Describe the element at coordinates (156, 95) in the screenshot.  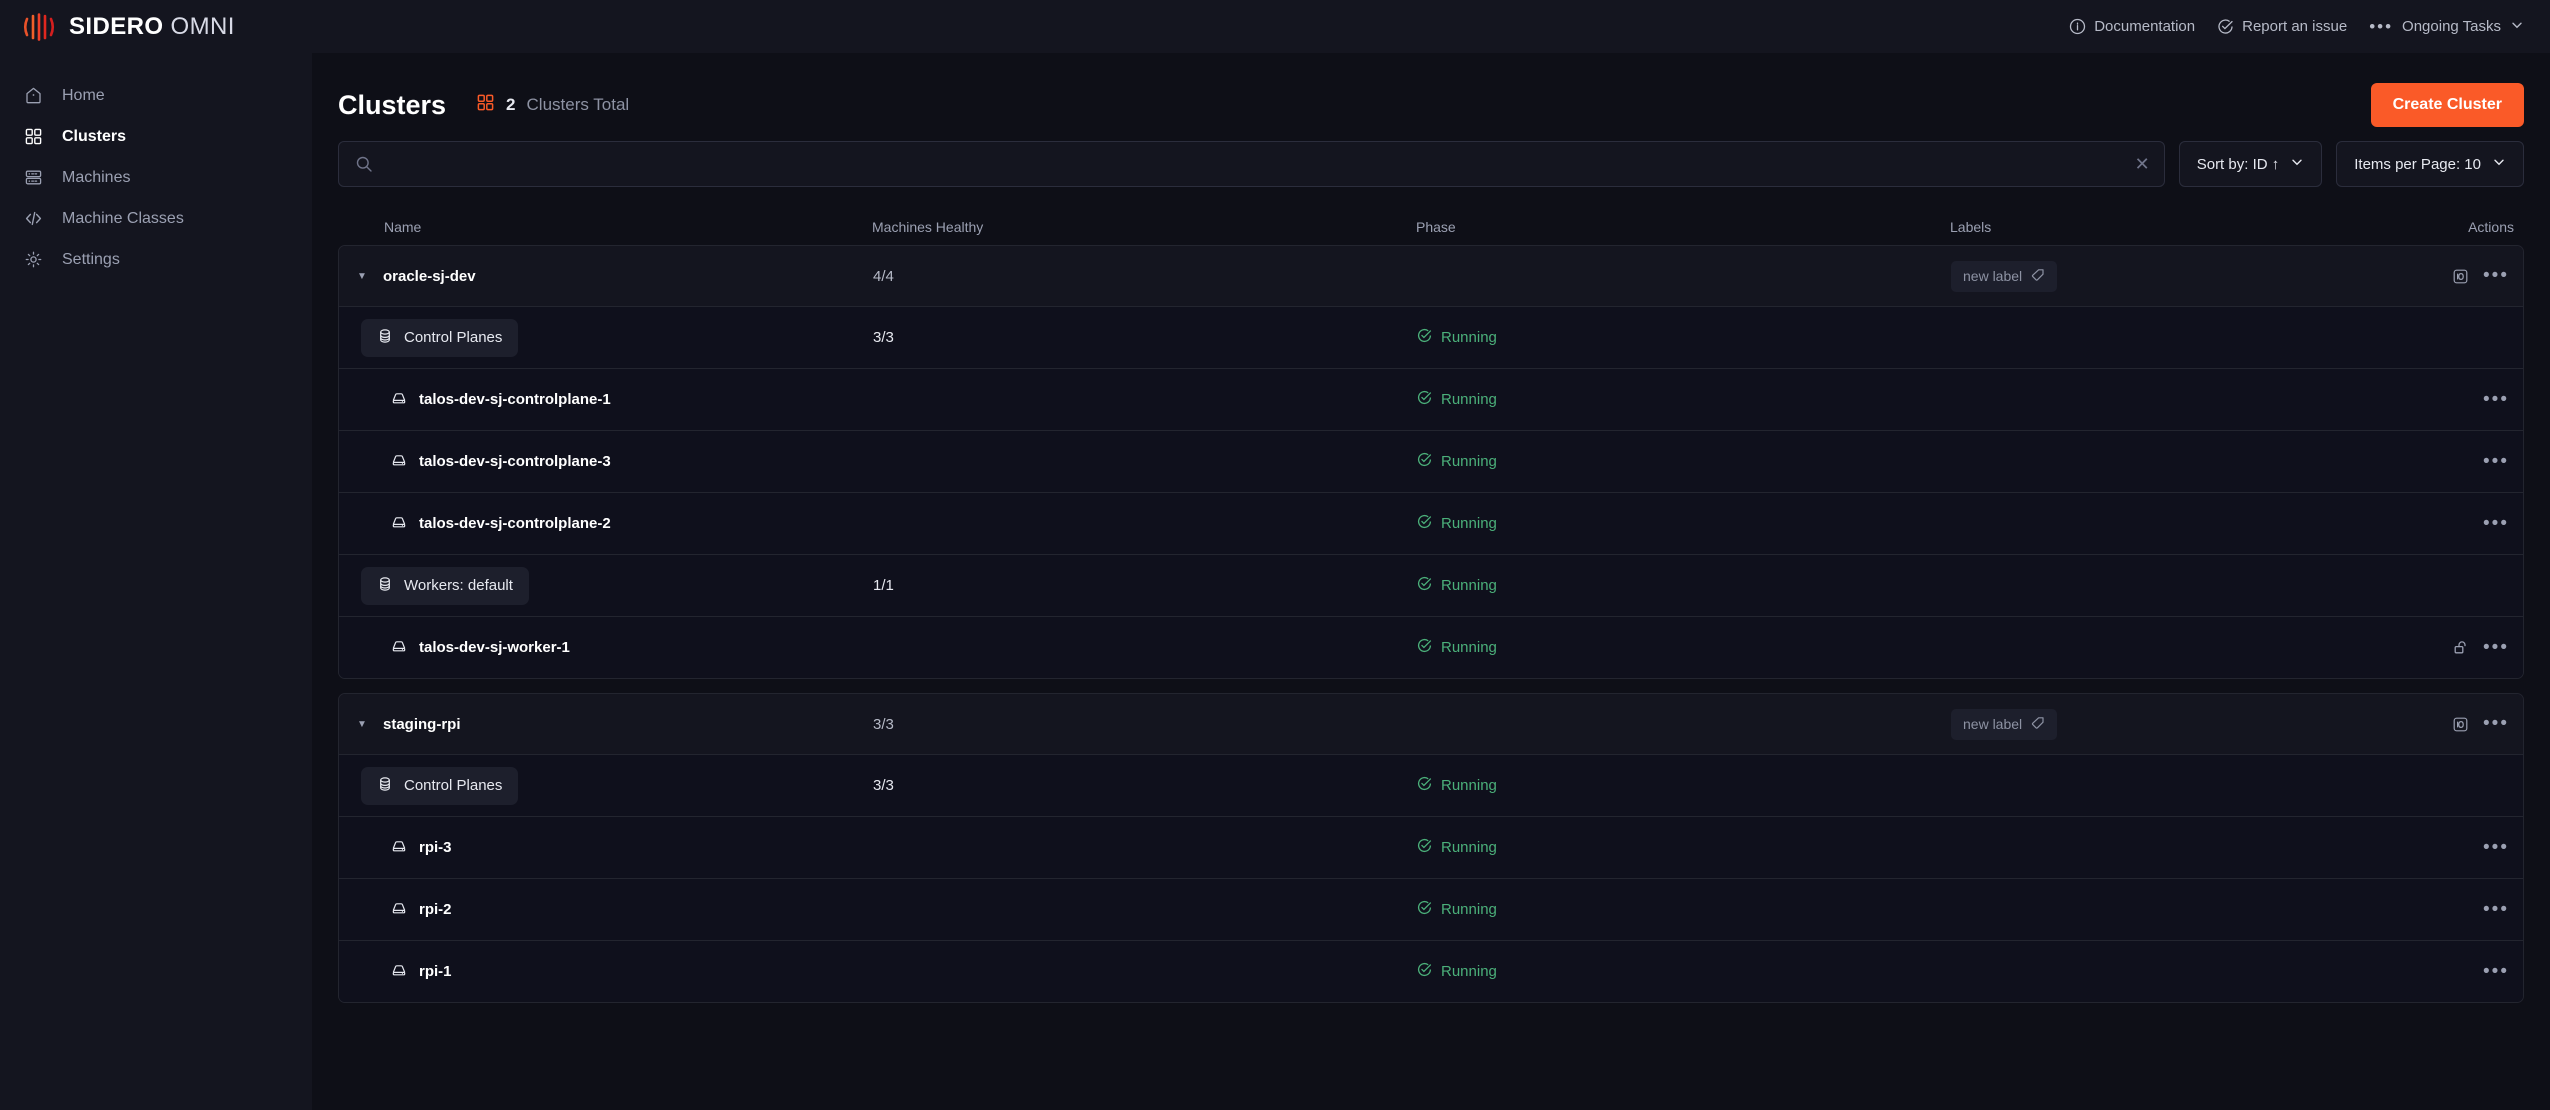
I see `sidebar-item-home: Home` at that location.